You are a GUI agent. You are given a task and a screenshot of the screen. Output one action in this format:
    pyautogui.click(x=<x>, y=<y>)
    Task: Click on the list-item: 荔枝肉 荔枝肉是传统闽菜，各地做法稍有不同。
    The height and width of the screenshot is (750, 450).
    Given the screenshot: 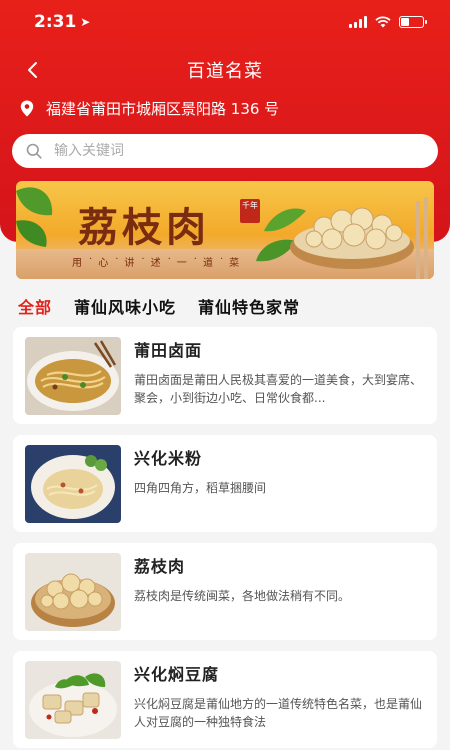 What is the action you would take?
    pyautogui.click(x=225, y=591)
    